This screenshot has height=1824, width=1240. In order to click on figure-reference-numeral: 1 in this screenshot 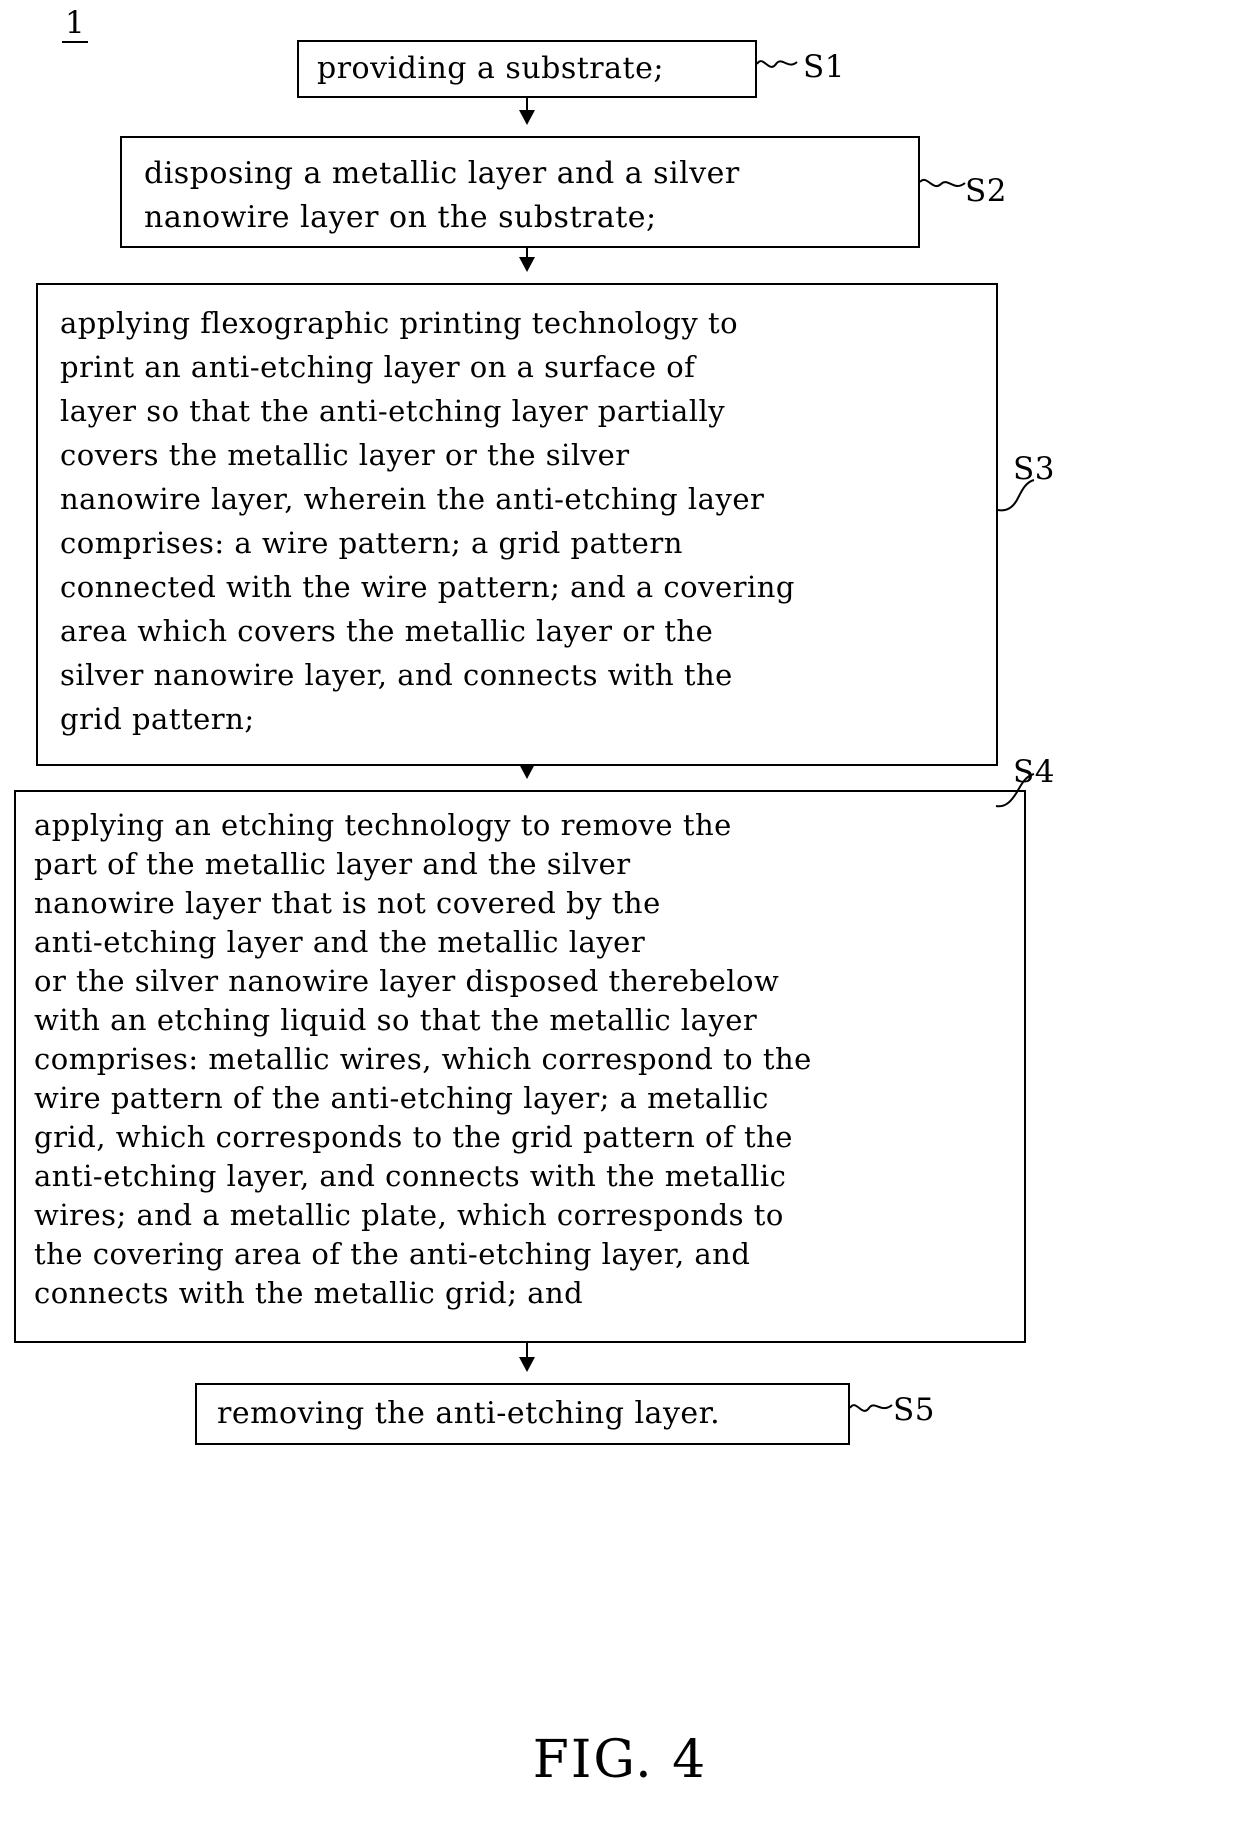, I will do `click(75, 25)`.